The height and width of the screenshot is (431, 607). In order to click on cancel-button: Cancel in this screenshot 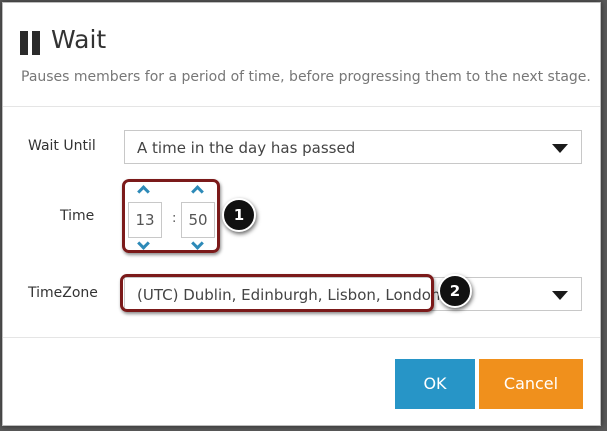, I will do `click(531, 384)`.